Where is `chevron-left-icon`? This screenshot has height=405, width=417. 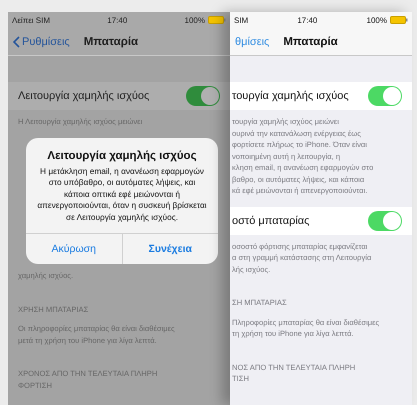 chevron-left-icon is located at coordinates (16, 42).